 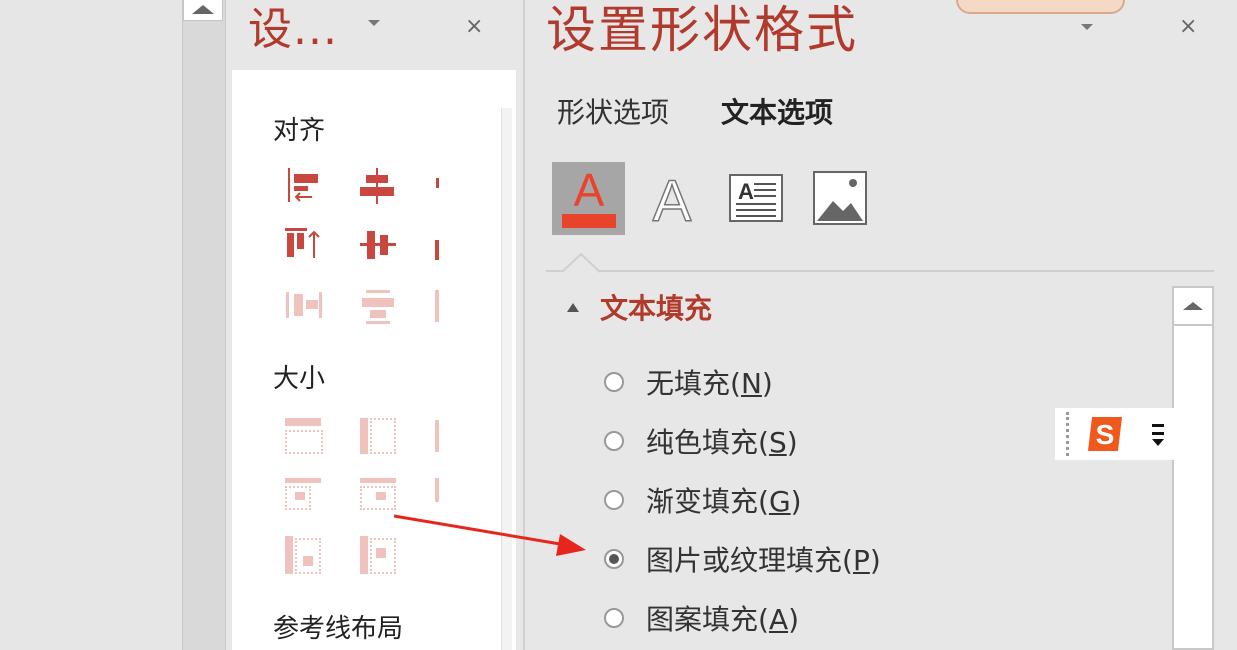 What do you see at coordinates (378, 436) in the screenshot?
I see `same-height-icon` at bounding box center [378, 436].